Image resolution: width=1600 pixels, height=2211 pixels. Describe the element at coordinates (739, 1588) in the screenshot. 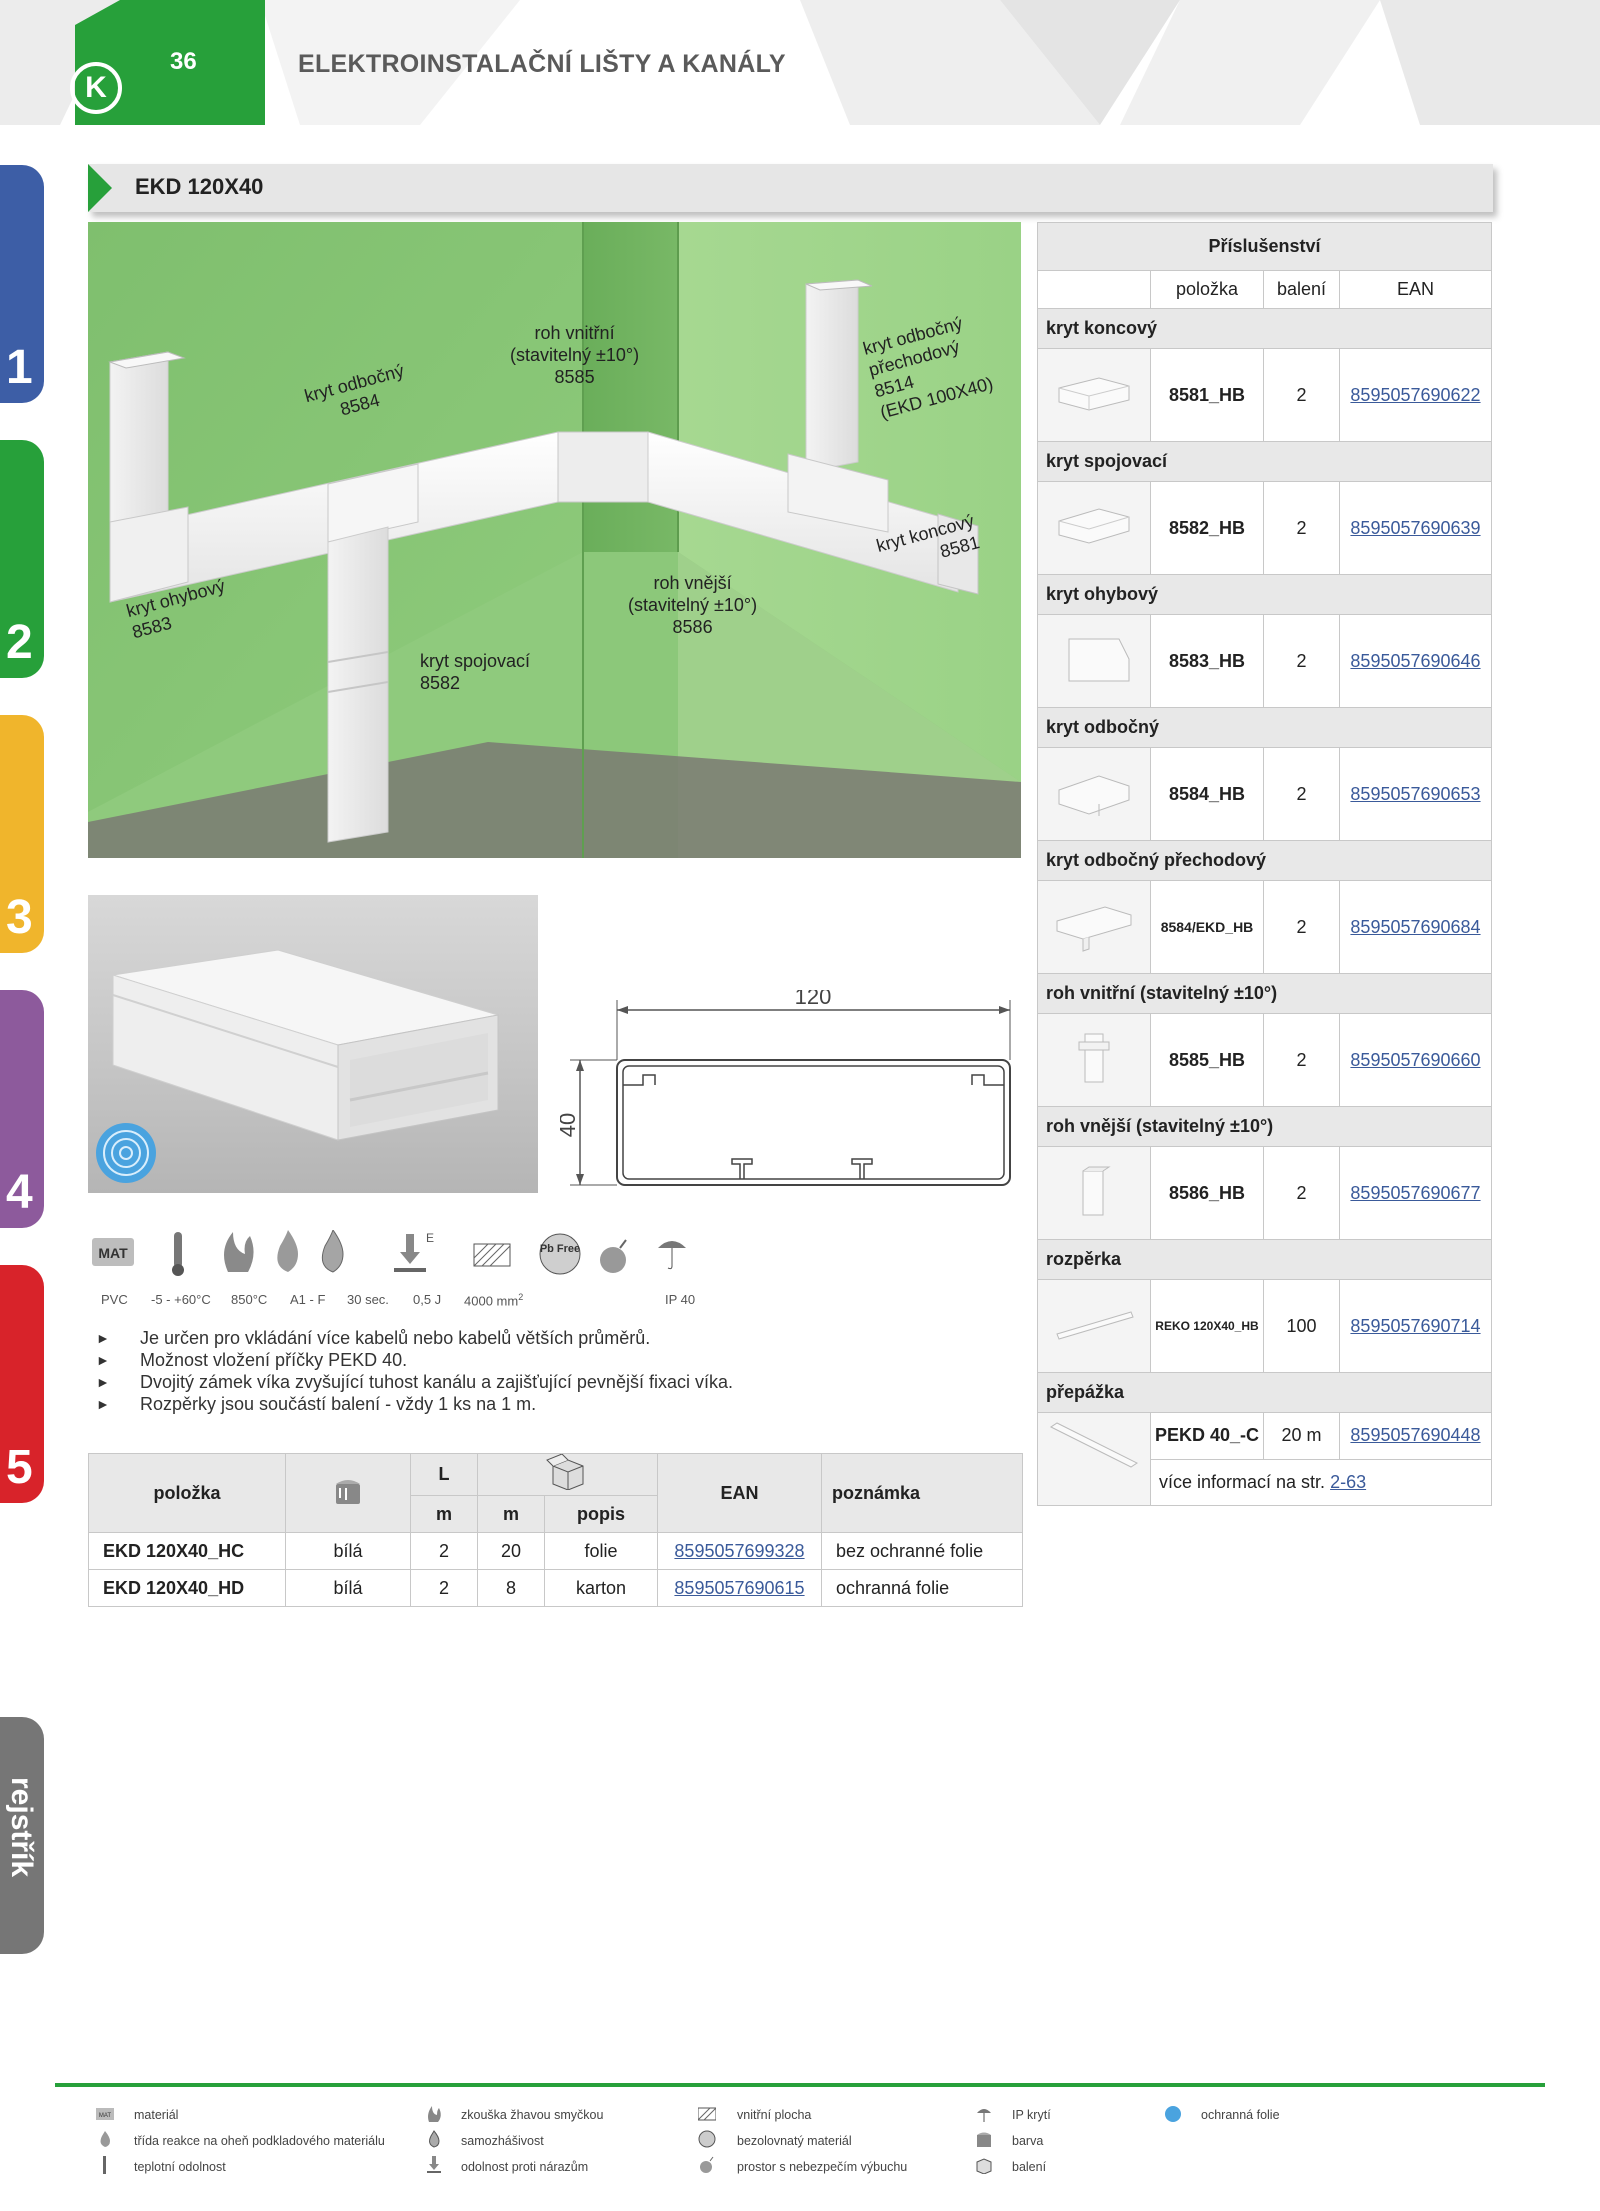

I see `ean-link: 8595057690615` at that location.